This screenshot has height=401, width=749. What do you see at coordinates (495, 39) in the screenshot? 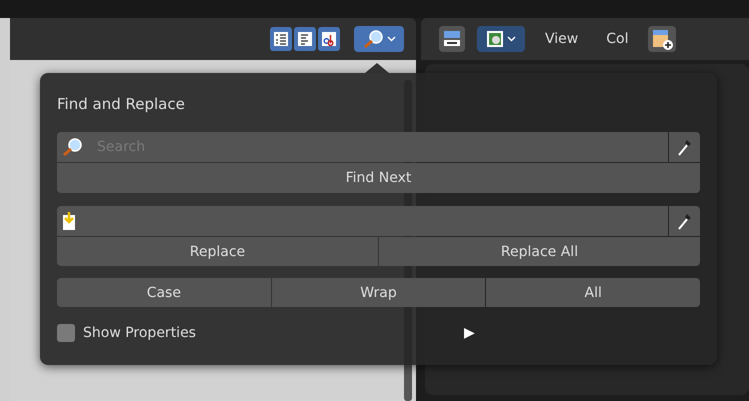
I see `image-icon` at bounding box center [495, 39].